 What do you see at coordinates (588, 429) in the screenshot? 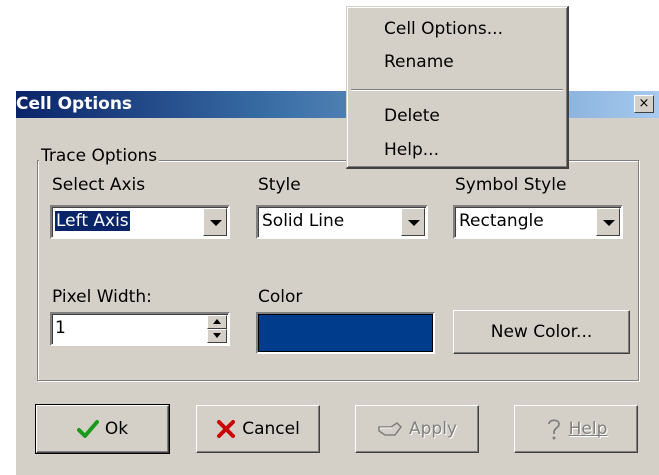
I see `help-label: Help` at bounding box center [588, 429].